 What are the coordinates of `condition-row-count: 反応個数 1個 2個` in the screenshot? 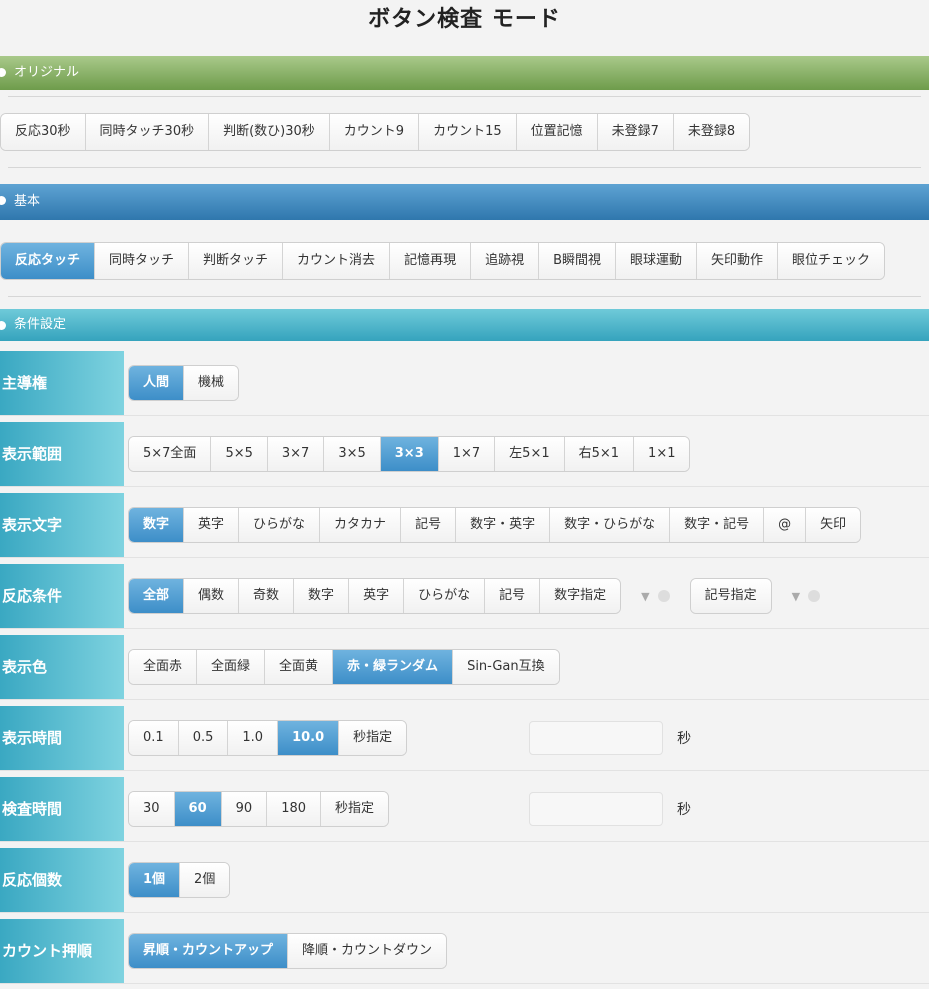 It's located at (464, 880).